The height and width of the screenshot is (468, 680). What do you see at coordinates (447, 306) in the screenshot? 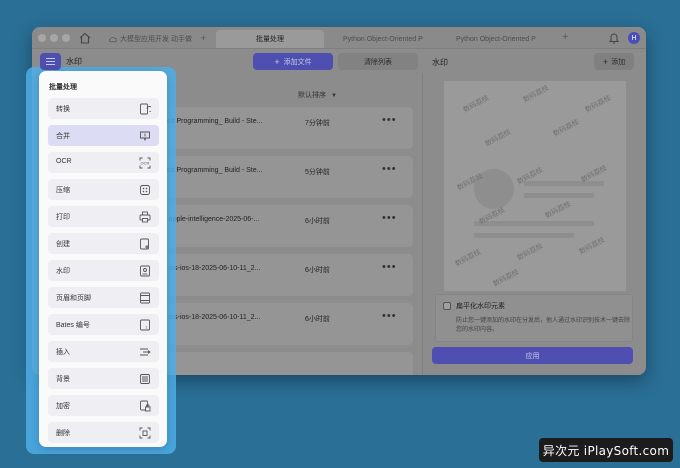
I see `flatten-checkbox` at bounding box center [447, 306].